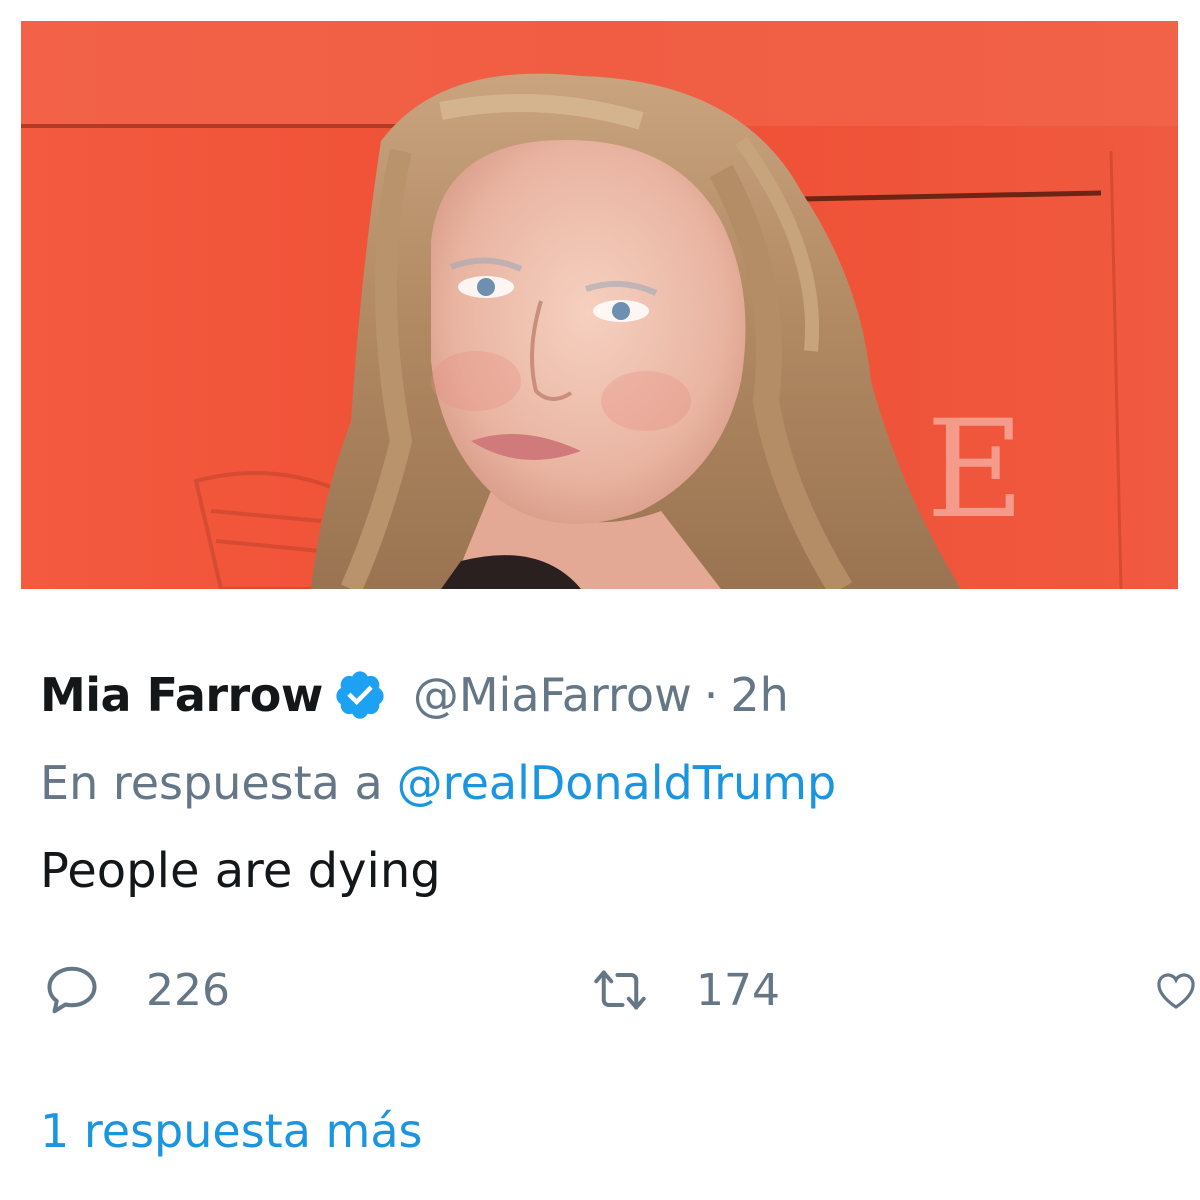 The height and width of the screenshot is (1200, 1200). I want to click on verified-badge-icon, so click(360, 695).